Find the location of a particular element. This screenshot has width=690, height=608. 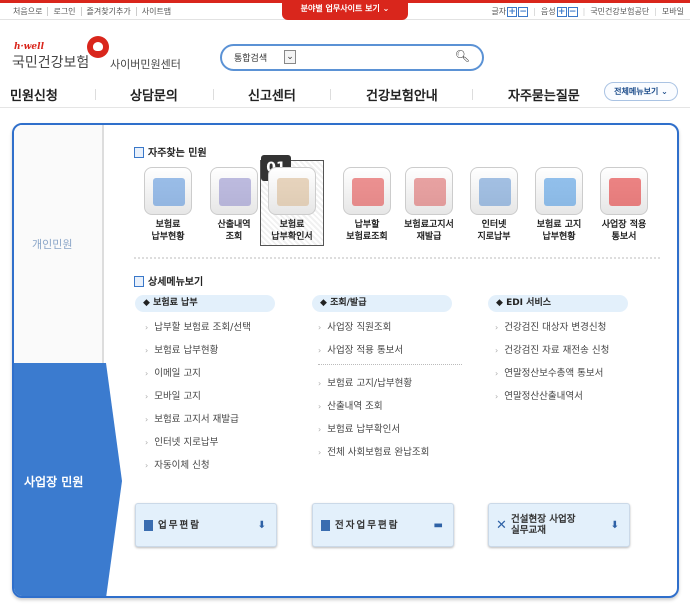

all-menu-button: 전체메뉴보기 ⌄ is located at coordinates (641, 91).